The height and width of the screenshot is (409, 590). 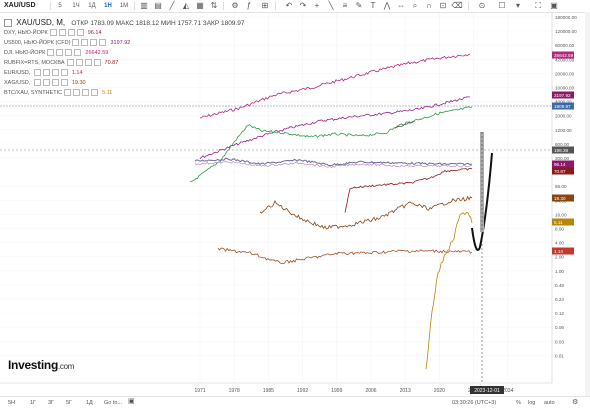 What do you see at coordinates (214, 6) in the screenshot?
I see `compare-icon: ⇅` at bounding box center [214, 6].